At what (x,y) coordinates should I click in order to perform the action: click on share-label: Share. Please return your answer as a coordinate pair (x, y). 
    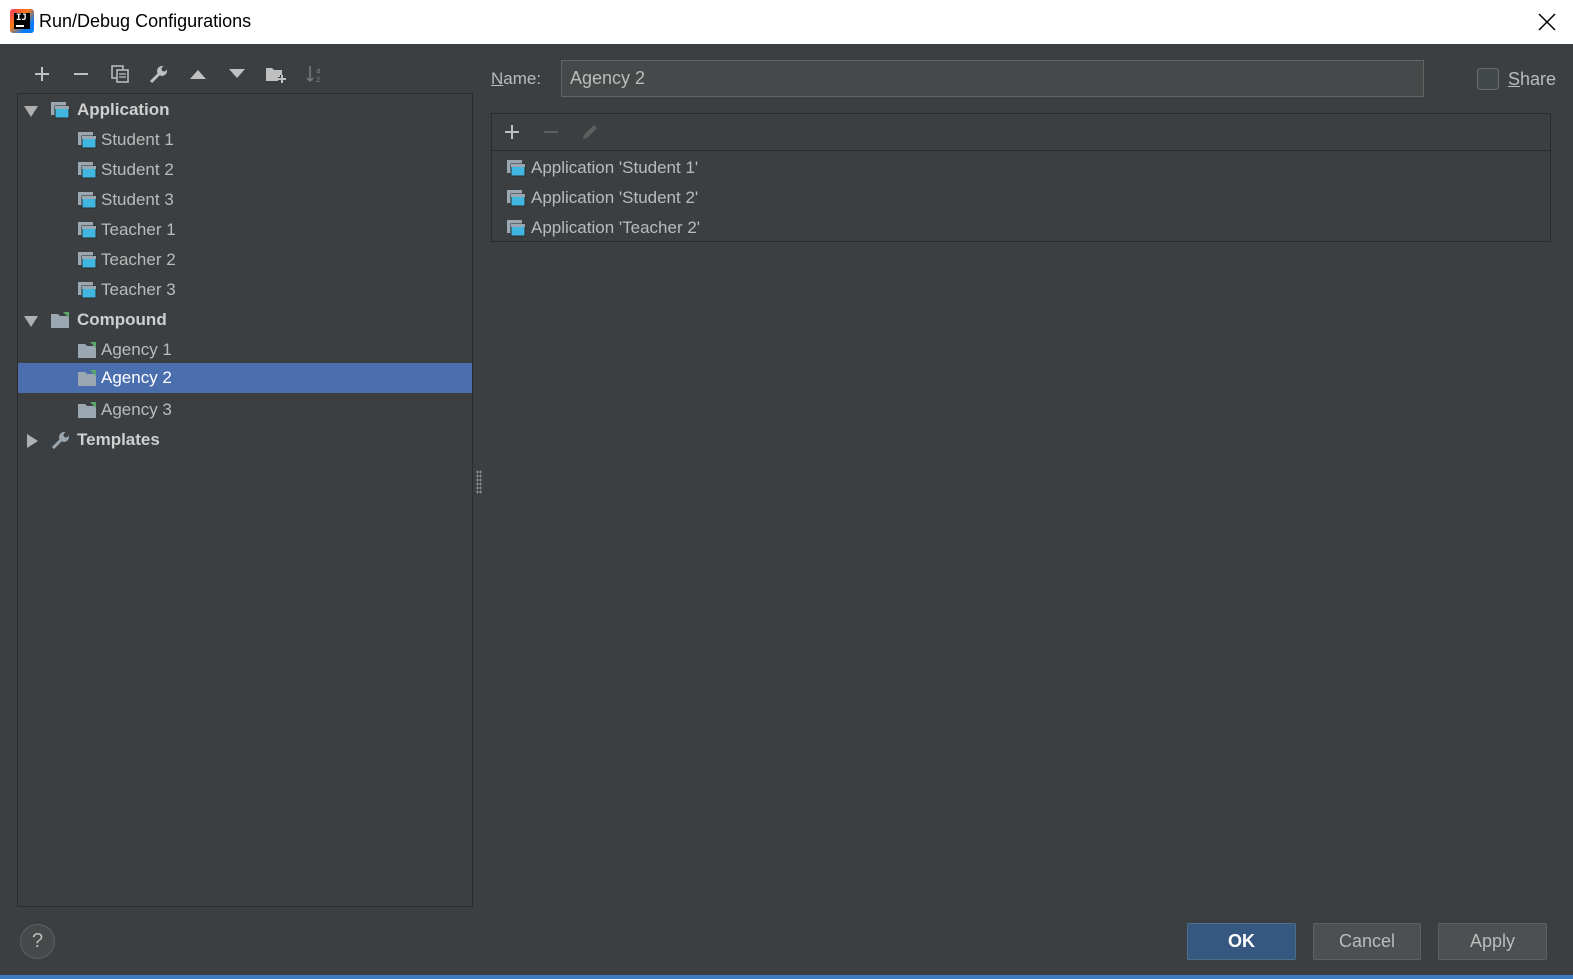
    Looking at the image, I should click on (1532, 79).